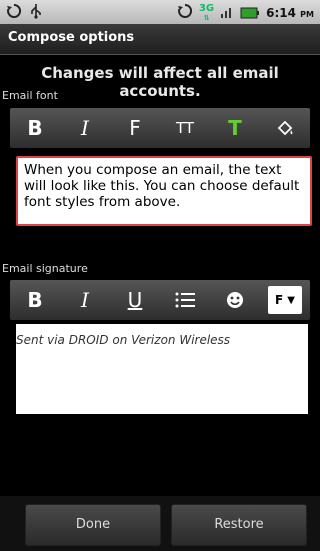 This screenshot has height=551, width=320. Describe the element at coordinates (235, 300) in the screenshot. I see `smiley-icon` at that location.